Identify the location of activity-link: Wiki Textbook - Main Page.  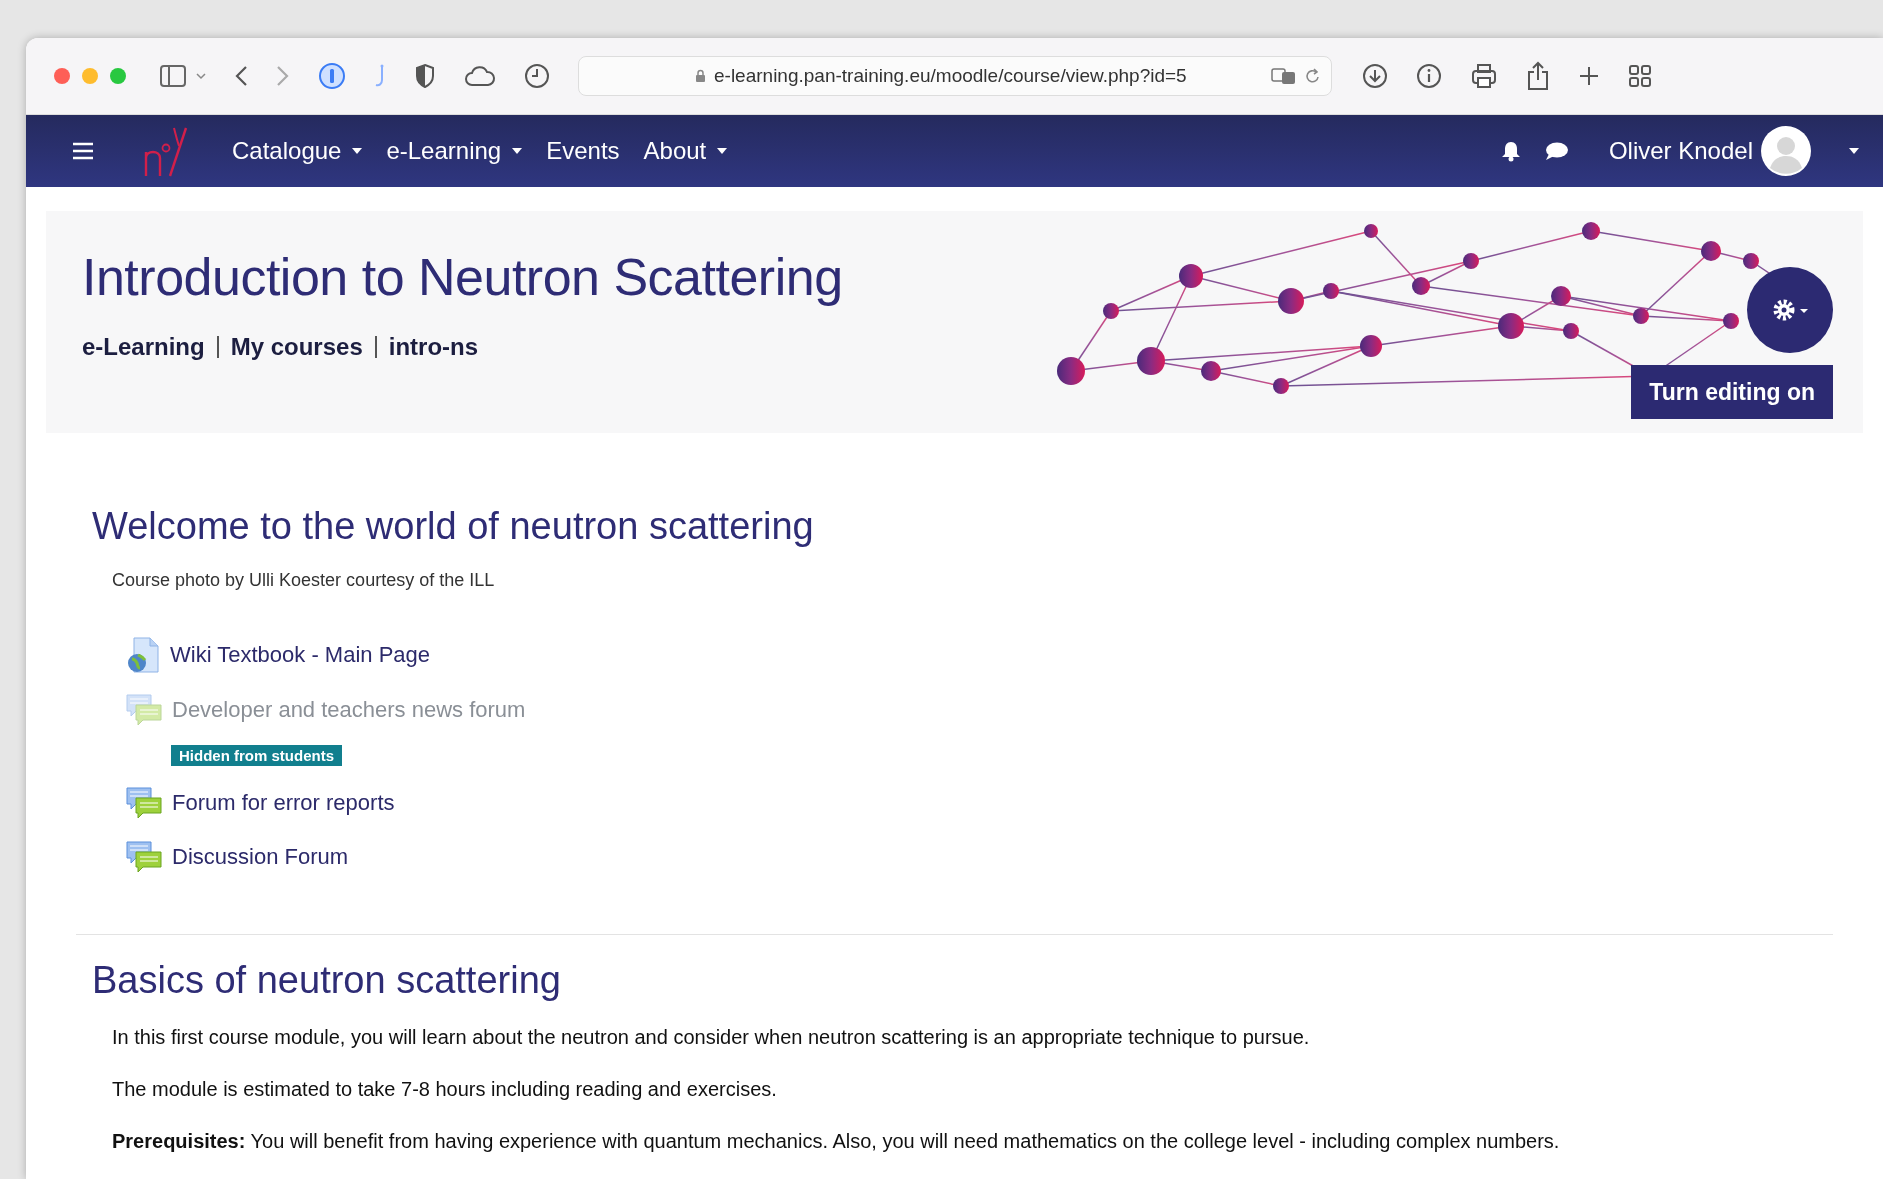
(300, 655).